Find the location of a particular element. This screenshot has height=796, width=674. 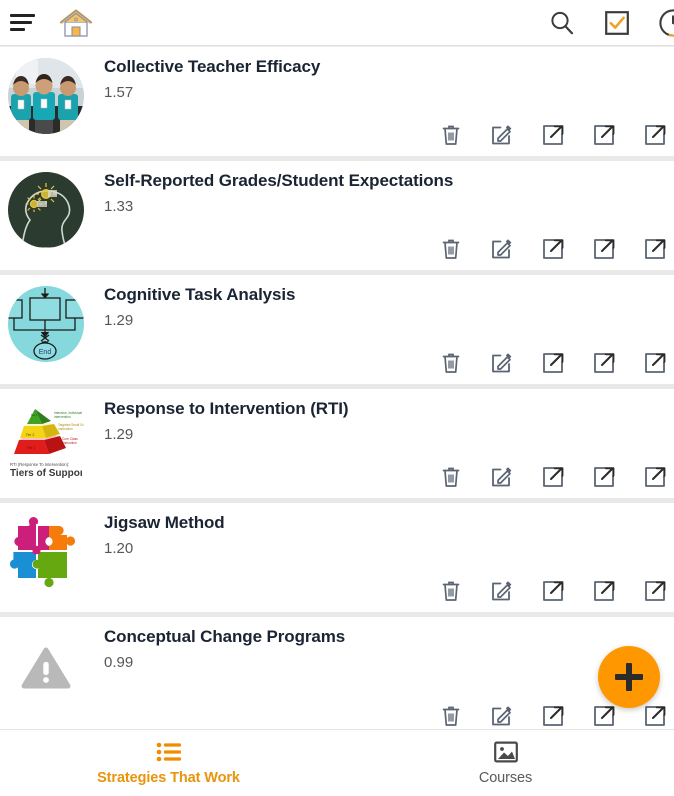

list-item: End Cognitive Task Analysis 1.29 is located at coordinates (337, 329).